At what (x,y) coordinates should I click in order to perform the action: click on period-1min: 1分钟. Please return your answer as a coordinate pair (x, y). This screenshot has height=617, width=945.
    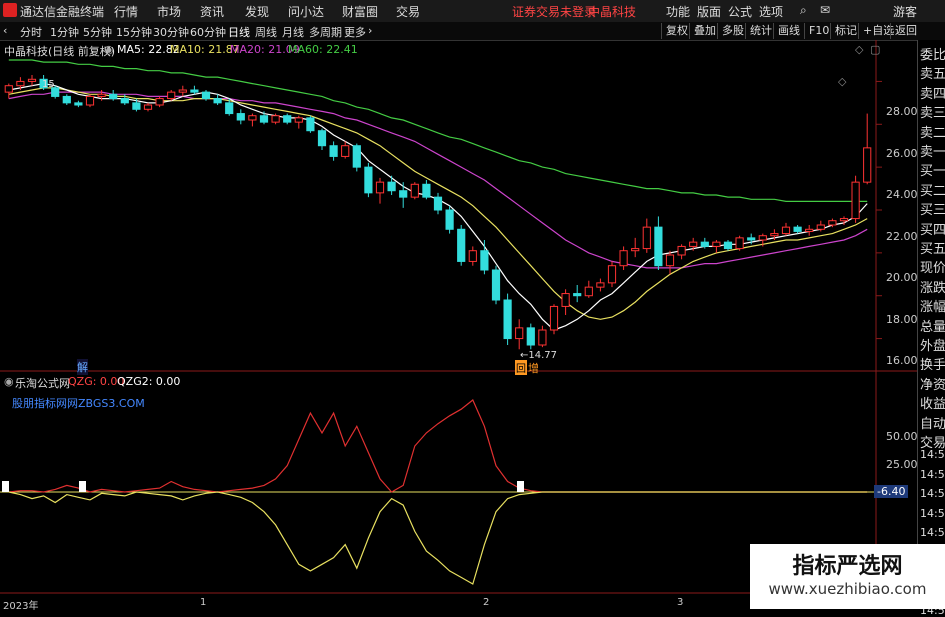
    Looking at the image, I should click on (64, 32).